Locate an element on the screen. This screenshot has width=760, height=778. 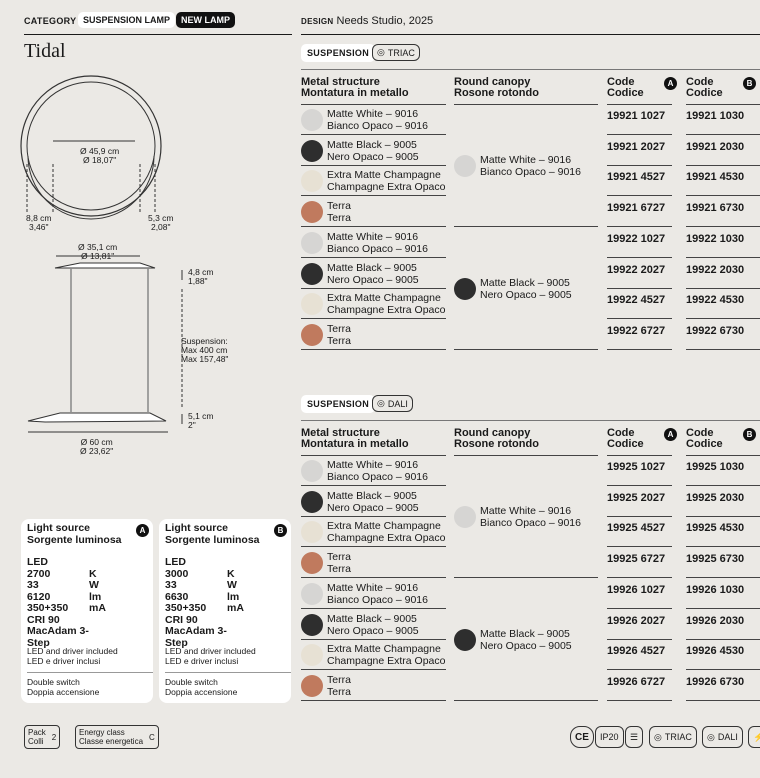
dimmer-icon: ☰ is located at coordinates (634, 737).